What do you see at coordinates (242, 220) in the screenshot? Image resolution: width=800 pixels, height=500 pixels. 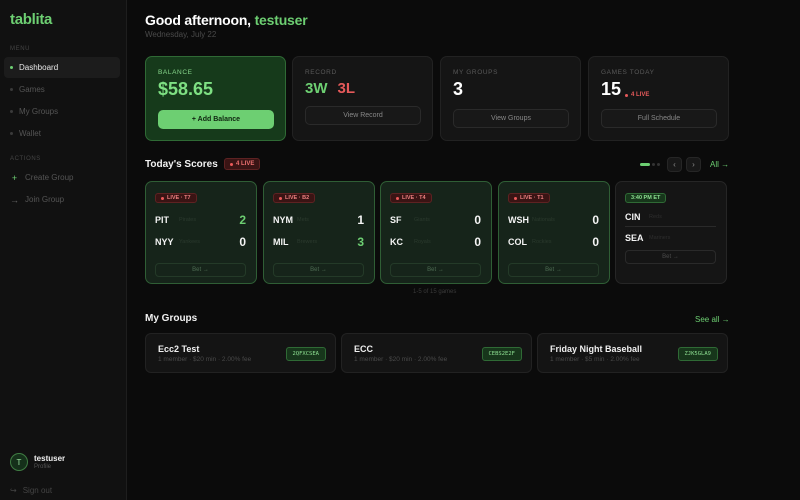 I see `team-score: 2` at bounding box center [242, 220].